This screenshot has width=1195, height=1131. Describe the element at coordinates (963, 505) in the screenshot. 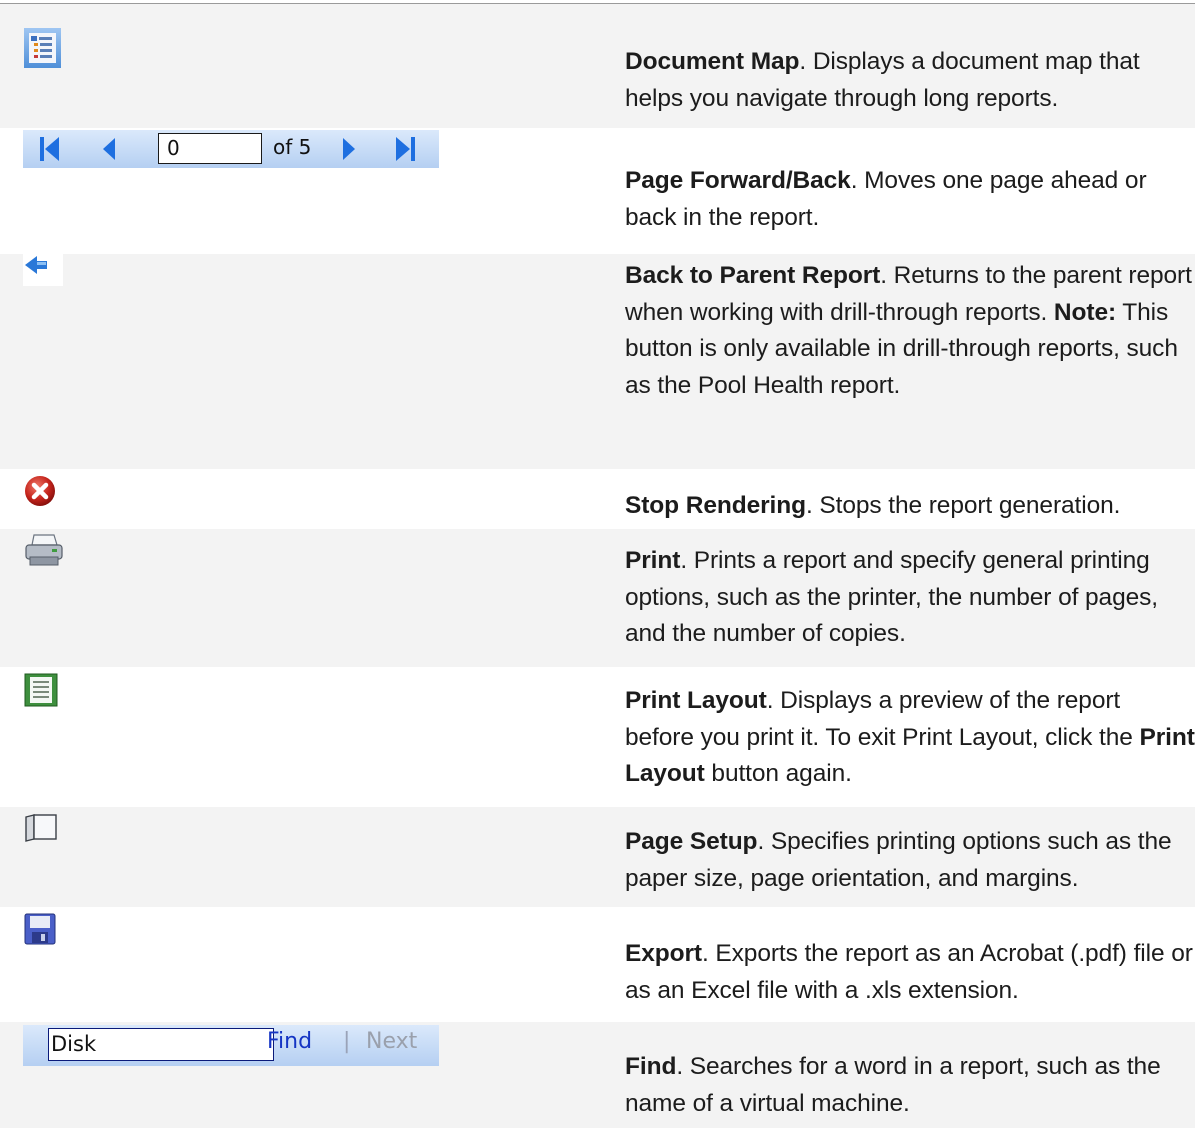

I see `item-text: . Stops the report generation.` at that location.